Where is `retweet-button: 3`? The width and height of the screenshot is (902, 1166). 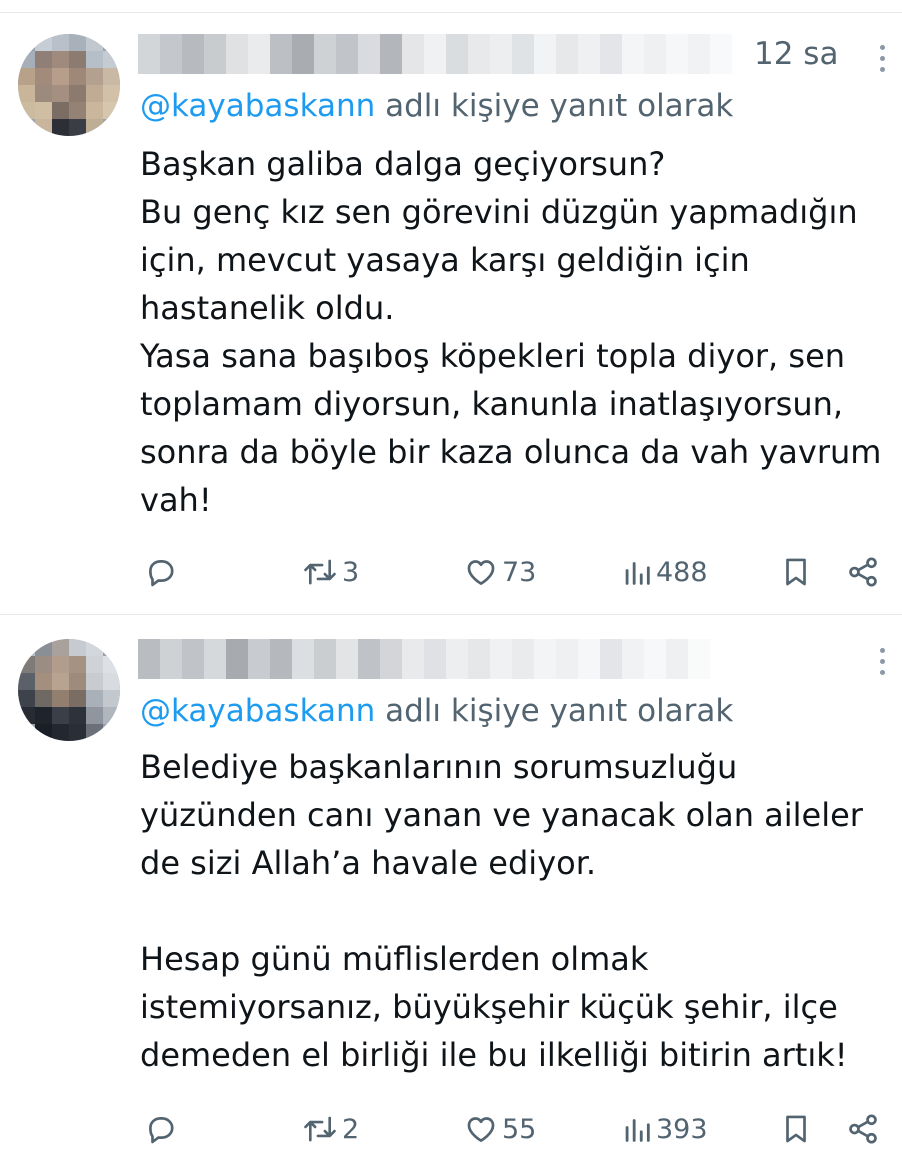 retweet-button: 3 is located at coordinates (330, 572).